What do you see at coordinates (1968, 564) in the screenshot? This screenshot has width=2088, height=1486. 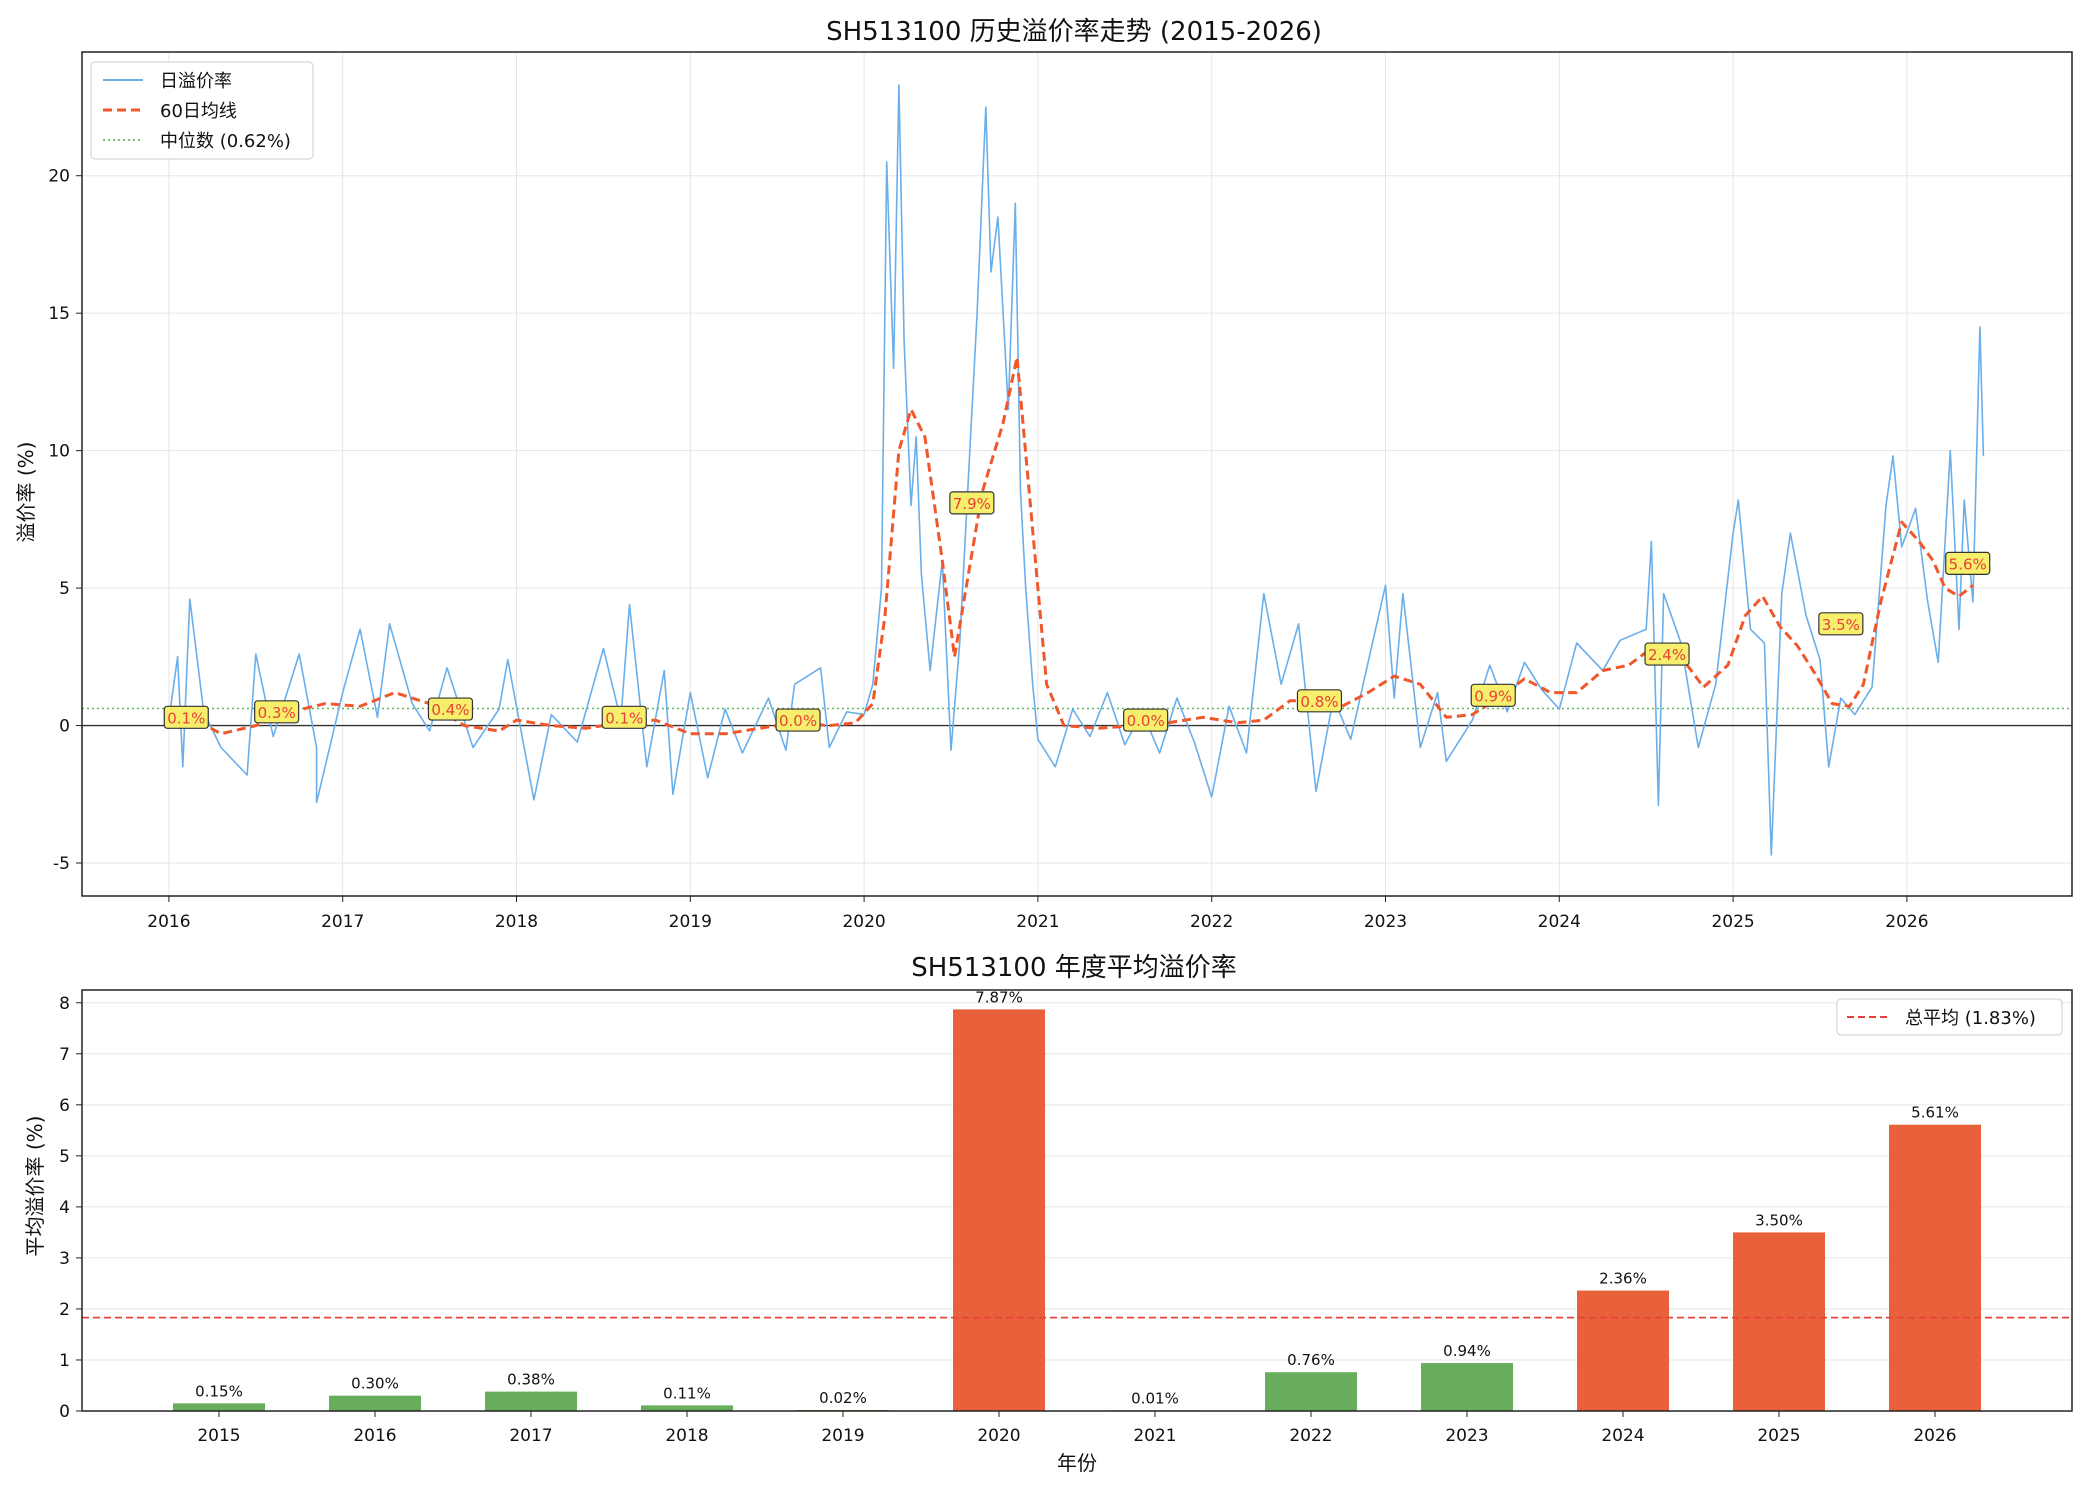 I see `chart1-annotation-label: 5.6%` at bounding box center [1968, 564].